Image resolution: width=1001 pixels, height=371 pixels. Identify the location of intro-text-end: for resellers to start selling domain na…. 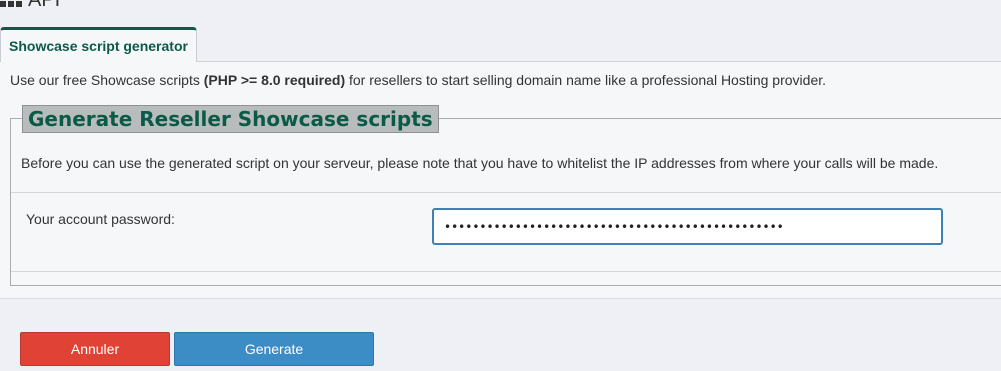
(586, 80).